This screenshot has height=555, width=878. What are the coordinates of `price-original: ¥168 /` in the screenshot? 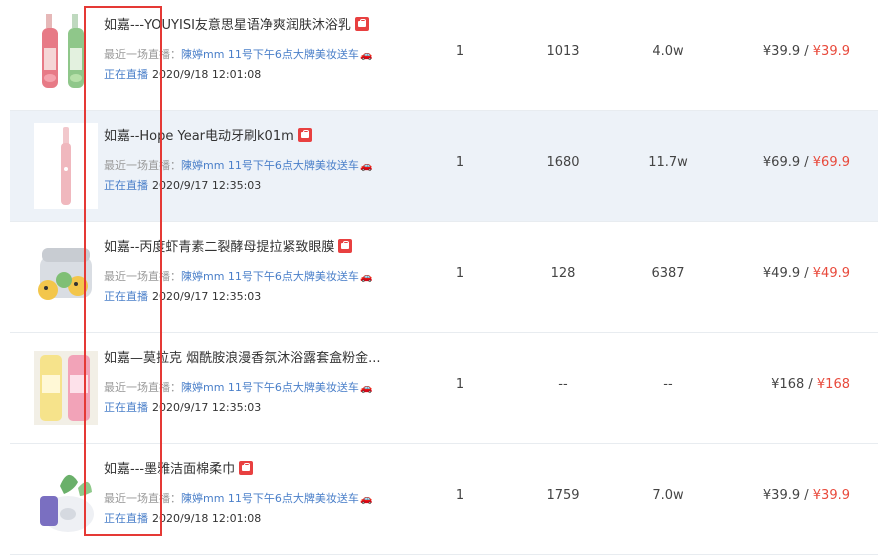 It's located at (792, 384).